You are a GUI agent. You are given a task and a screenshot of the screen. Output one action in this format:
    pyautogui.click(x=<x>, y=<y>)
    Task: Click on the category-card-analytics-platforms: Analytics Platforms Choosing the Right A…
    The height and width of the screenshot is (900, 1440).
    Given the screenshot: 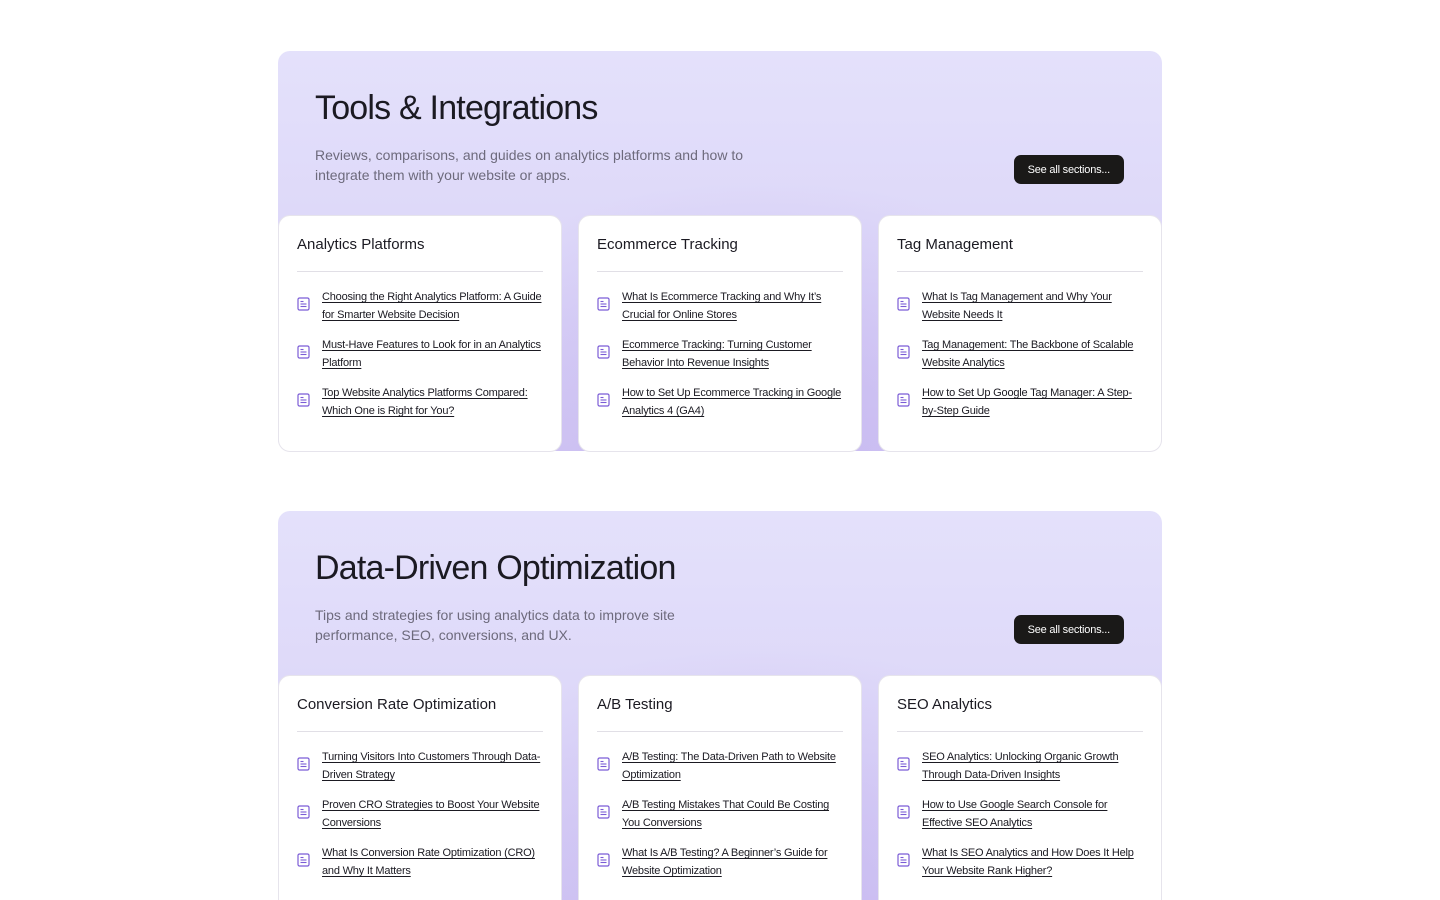 What is the action you would take?
    pyautogui.click(x=420, y=333)
    